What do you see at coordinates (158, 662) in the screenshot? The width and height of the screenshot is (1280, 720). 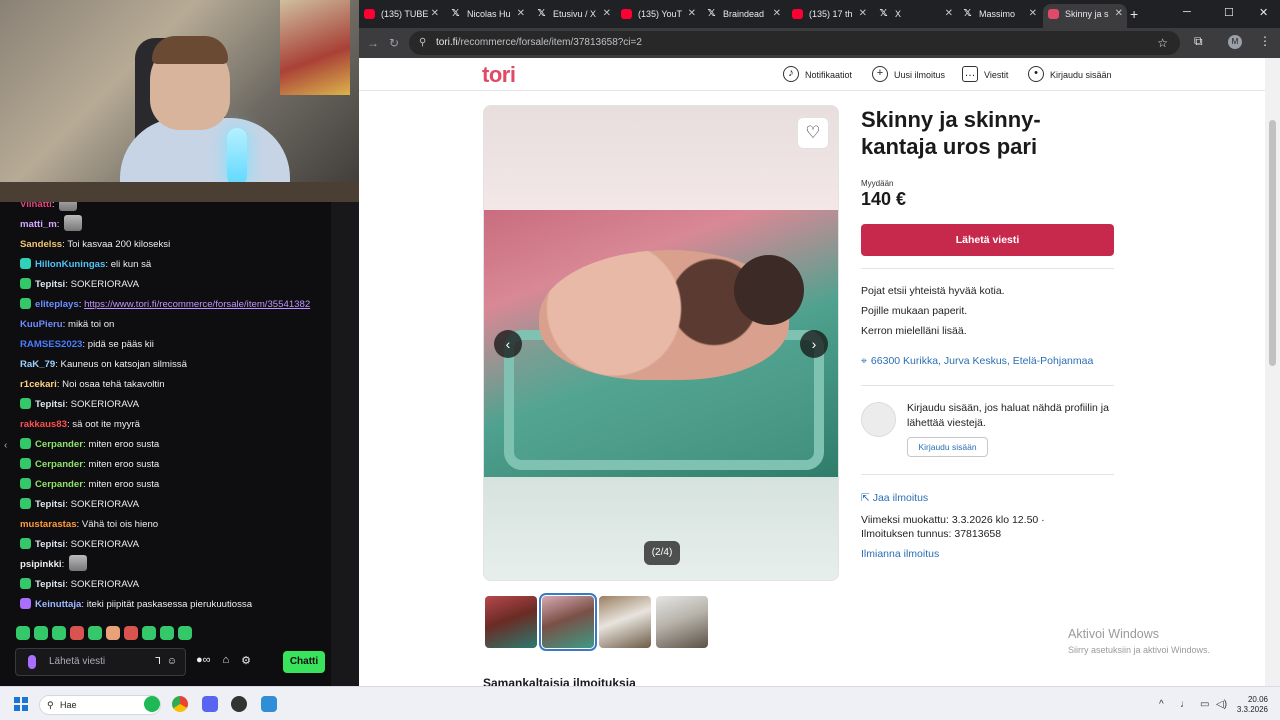 I see `translate-icon: Ꞁ` at bounding box center [158, 662].